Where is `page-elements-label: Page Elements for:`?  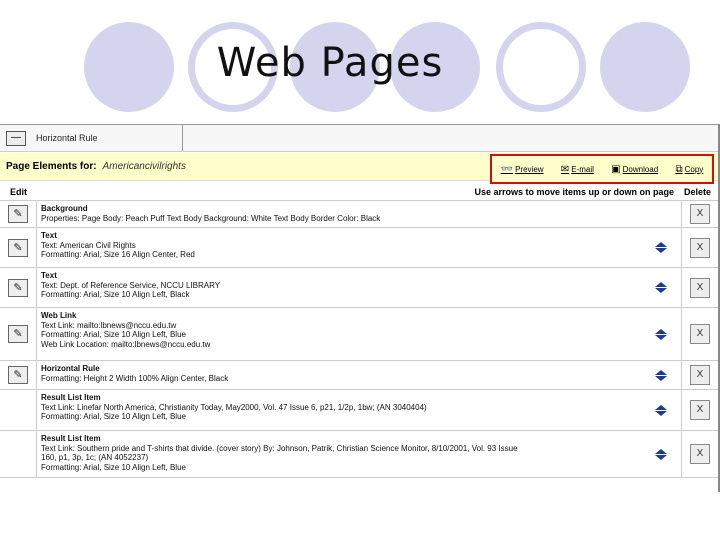 page-elements-label: Page Elements for: is located at coordinates (51, 166).